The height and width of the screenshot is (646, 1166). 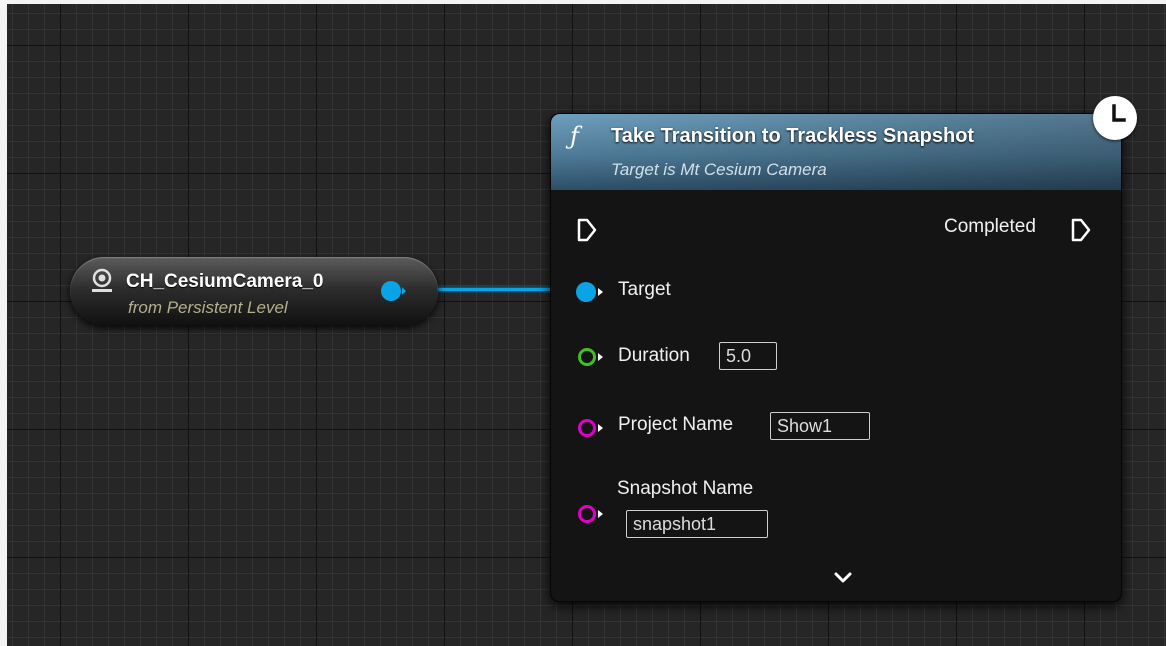 What do you see at coordinates (592, 516) in the screenshot?
I see `snapshot-name-input-pin` at bounding box center [592, 516].